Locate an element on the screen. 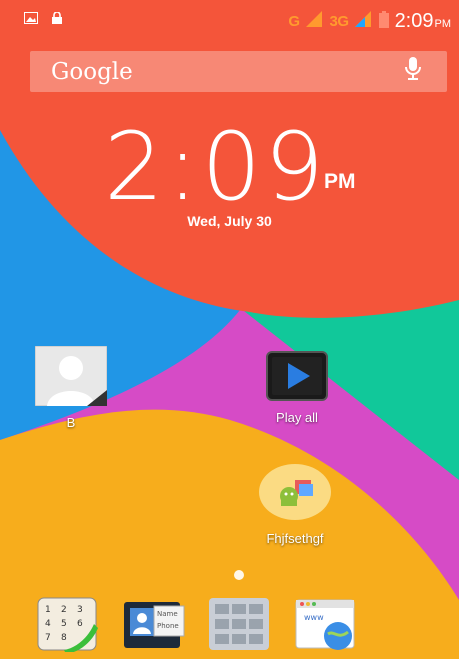 This screenshot has height=659, width=459. play-icon is located at coordinates (297, 377).